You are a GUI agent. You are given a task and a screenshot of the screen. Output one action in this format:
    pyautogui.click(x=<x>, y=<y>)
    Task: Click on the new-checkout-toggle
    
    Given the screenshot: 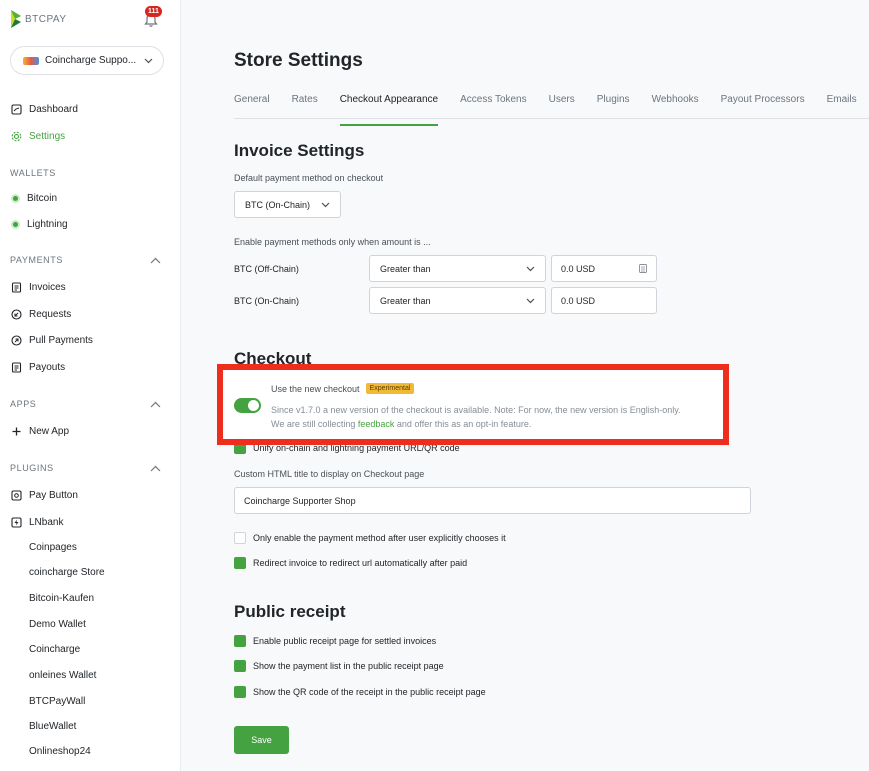 What is the action you would take?
    pyautogui.click(x=247, y=405)
    